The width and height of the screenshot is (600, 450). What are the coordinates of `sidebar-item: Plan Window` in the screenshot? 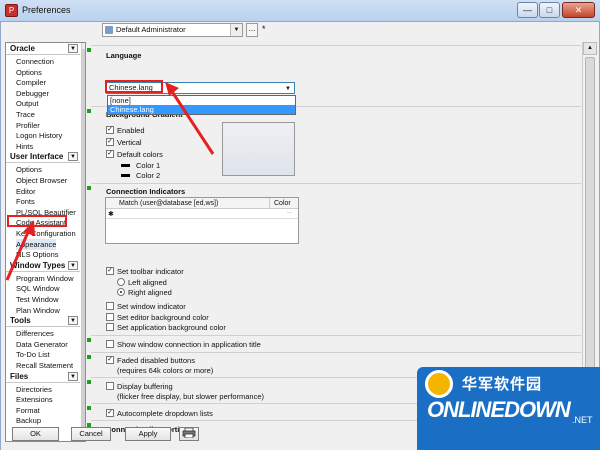 It's located at (38, 310).